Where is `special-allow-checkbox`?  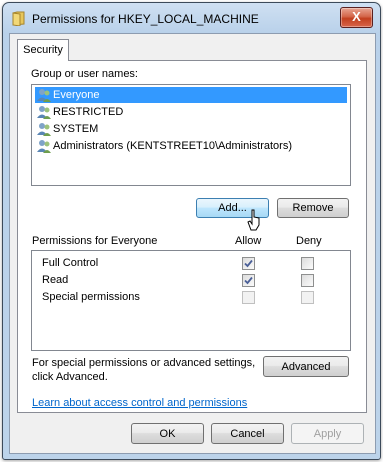 special-allow-checkbox is located at coordinates (248, 297).